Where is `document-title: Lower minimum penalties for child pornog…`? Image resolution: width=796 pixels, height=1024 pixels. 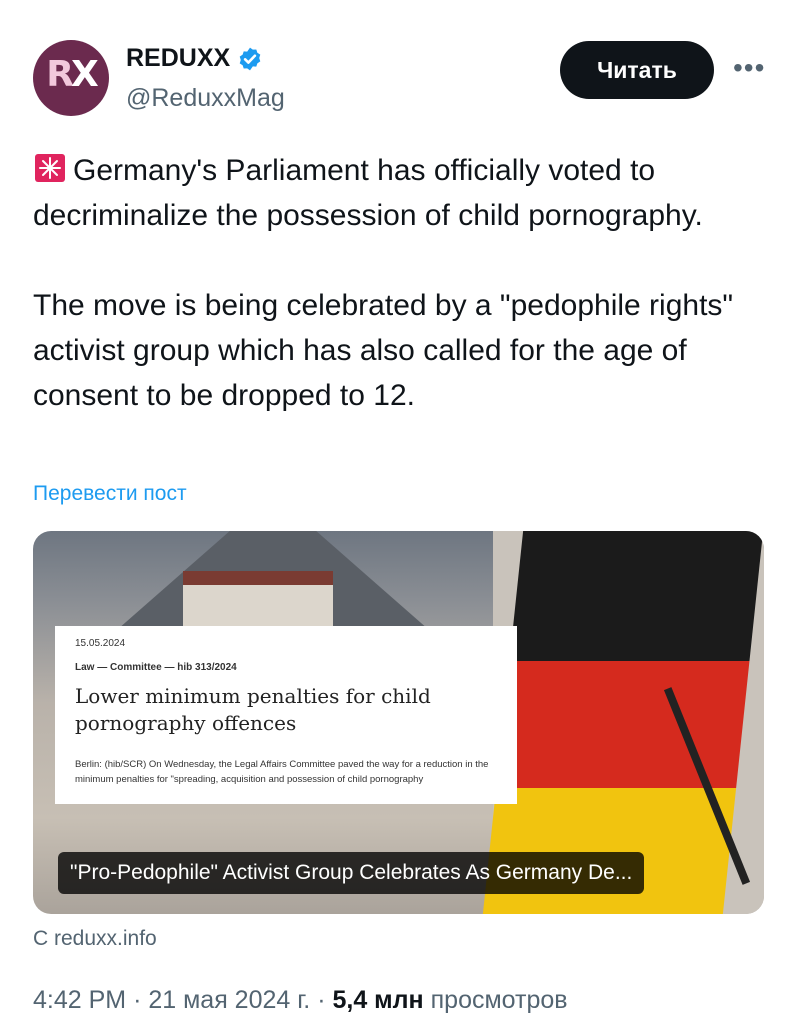
document-title: Lower minimum penalties for child pornog… is located at coordinates (253, 709).